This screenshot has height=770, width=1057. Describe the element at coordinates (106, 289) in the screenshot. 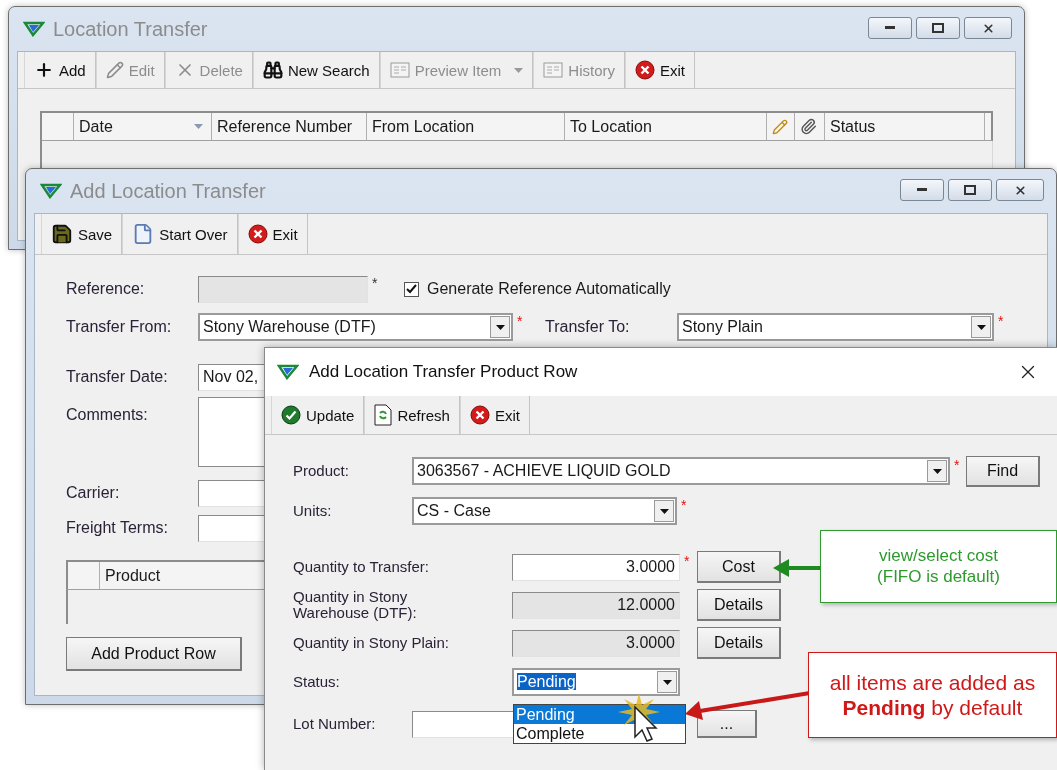

I see `field-label: Reference:` at that location.